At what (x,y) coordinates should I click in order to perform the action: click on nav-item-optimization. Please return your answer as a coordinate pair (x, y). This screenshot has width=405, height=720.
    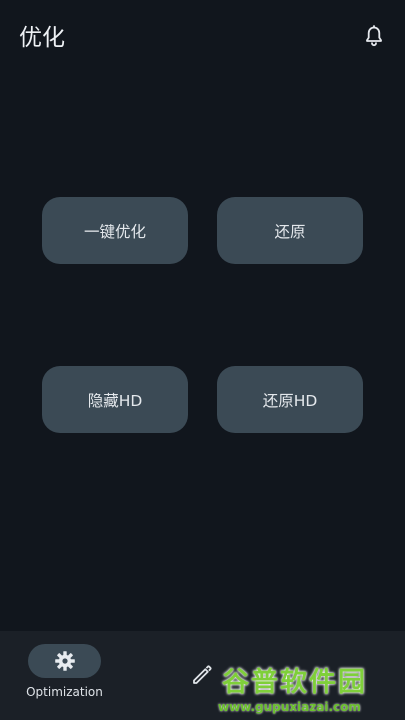
    Looking at the image, I should click on (64, 661).